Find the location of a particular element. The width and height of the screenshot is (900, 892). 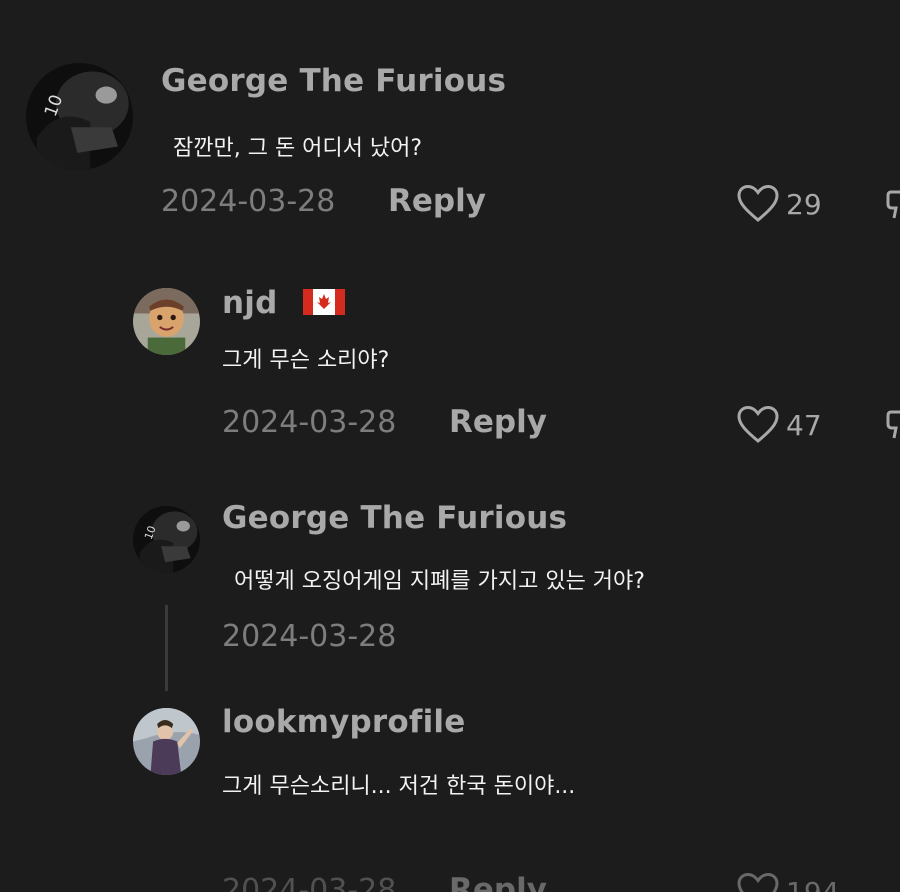

like-button: 29 is located at coordinates (779, 204).